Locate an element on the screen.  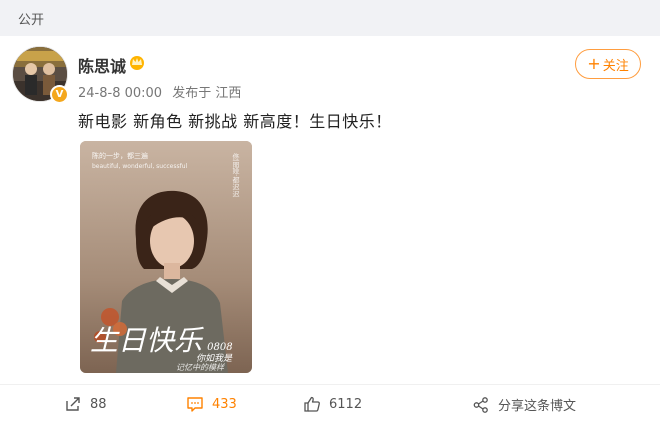
post-source: 发布于 江西 is located at coordinates (207, 93).